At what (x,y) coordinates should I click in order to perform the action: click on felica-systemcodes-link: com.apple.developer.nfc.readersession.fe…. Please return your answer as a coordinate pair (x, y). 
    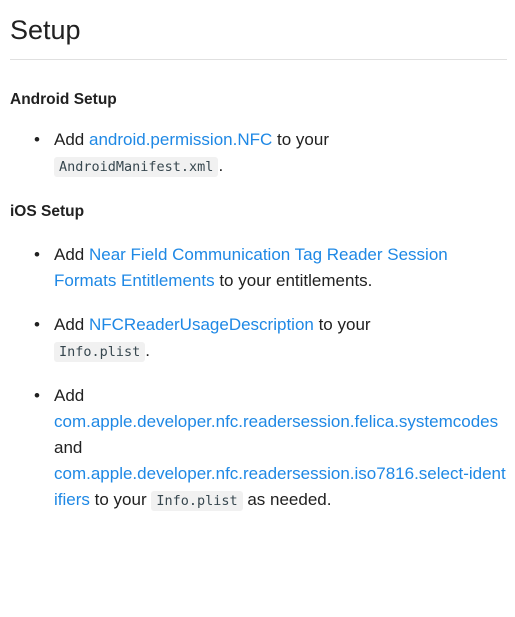
    Looking at the image, I should click on (276, 421).